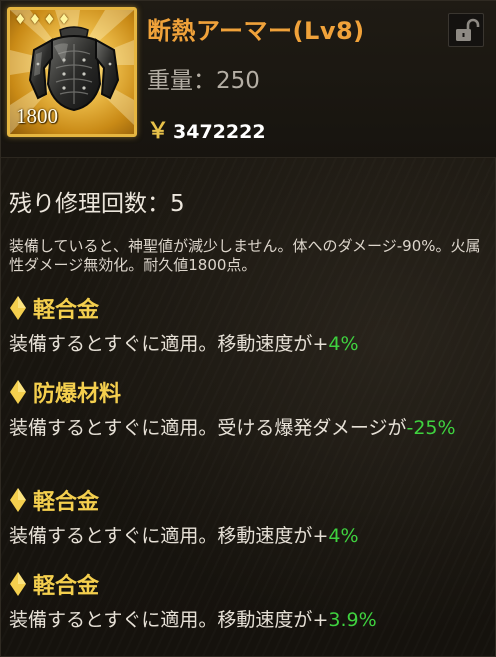 This screenshot has width=496, height=657. I want to click on yen-icon: ￥, so click(158, 131).